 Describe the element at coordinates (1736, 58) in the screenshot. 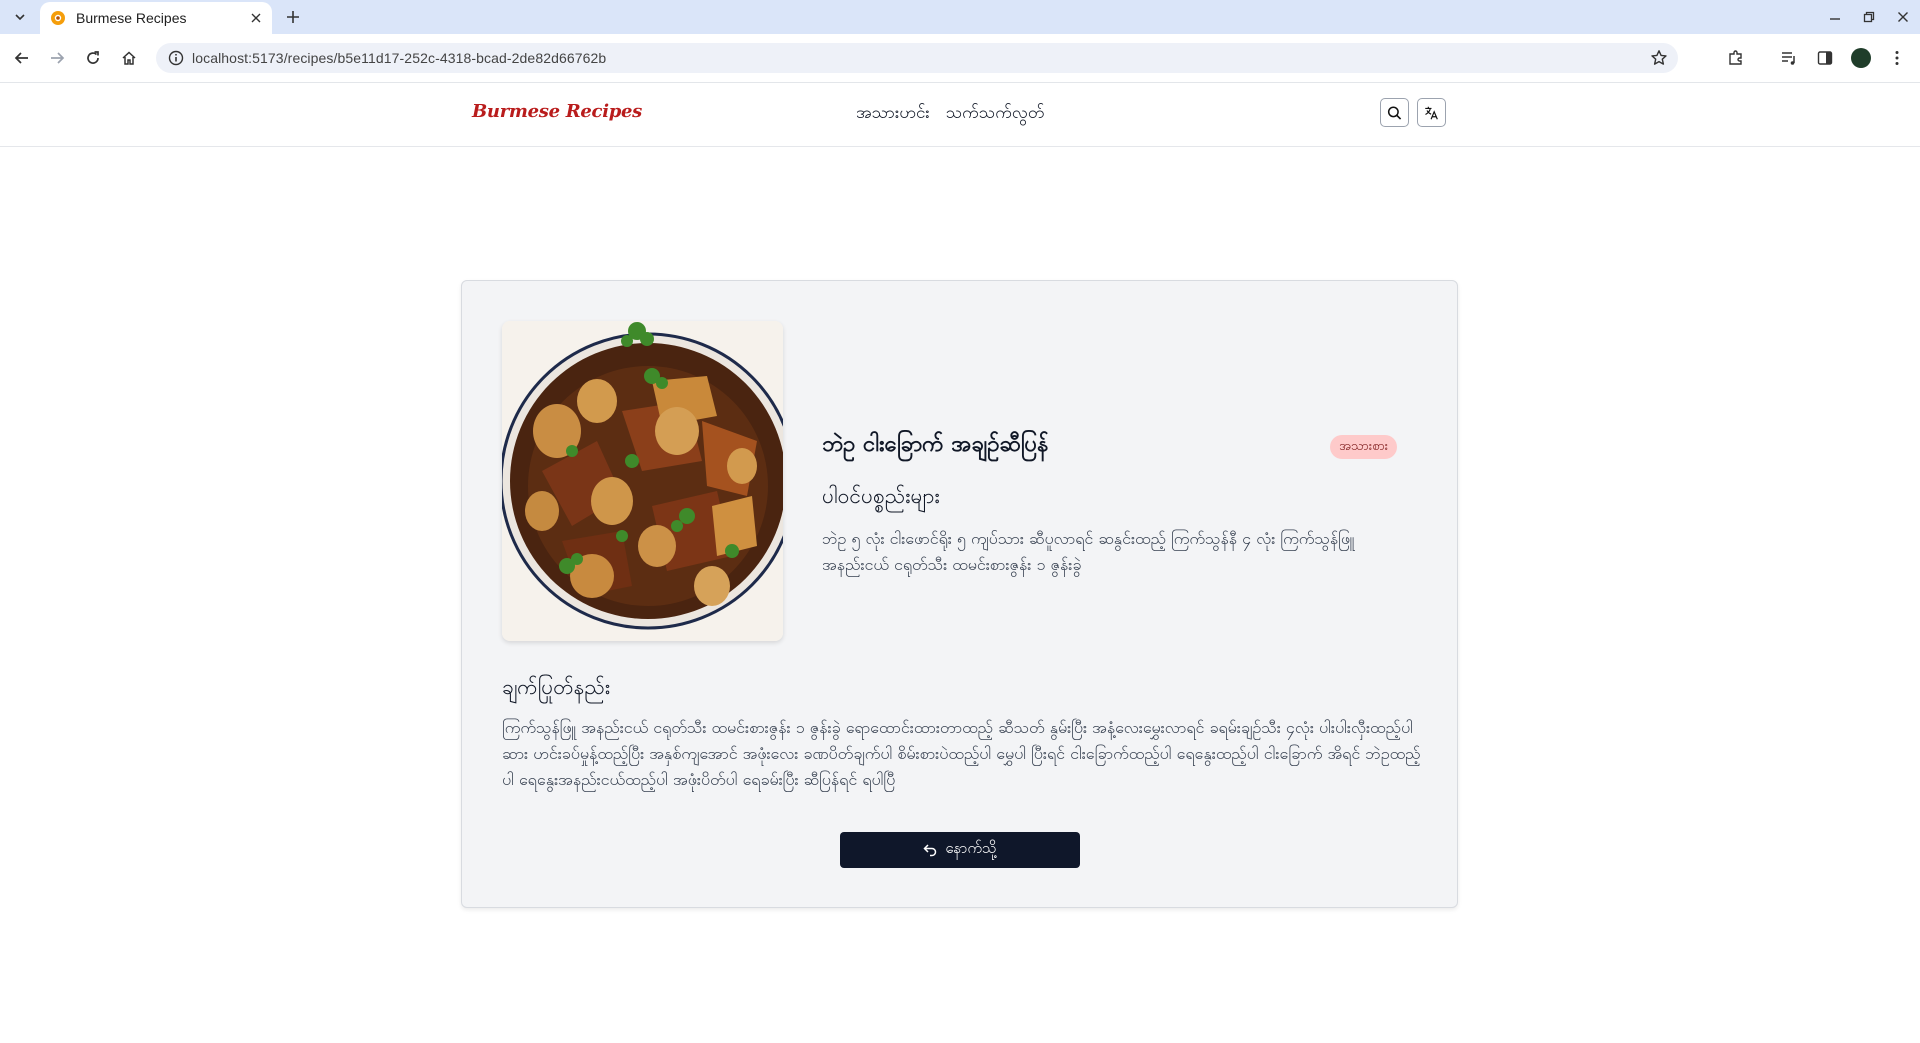

I see `extensions-puzzle-icon` at that location.